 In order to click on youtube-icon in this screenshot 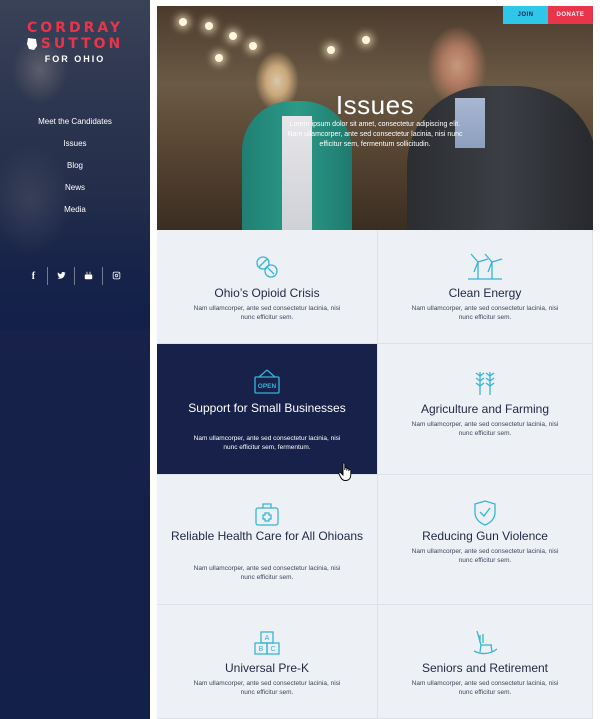, I will do `click(88, 276)`.